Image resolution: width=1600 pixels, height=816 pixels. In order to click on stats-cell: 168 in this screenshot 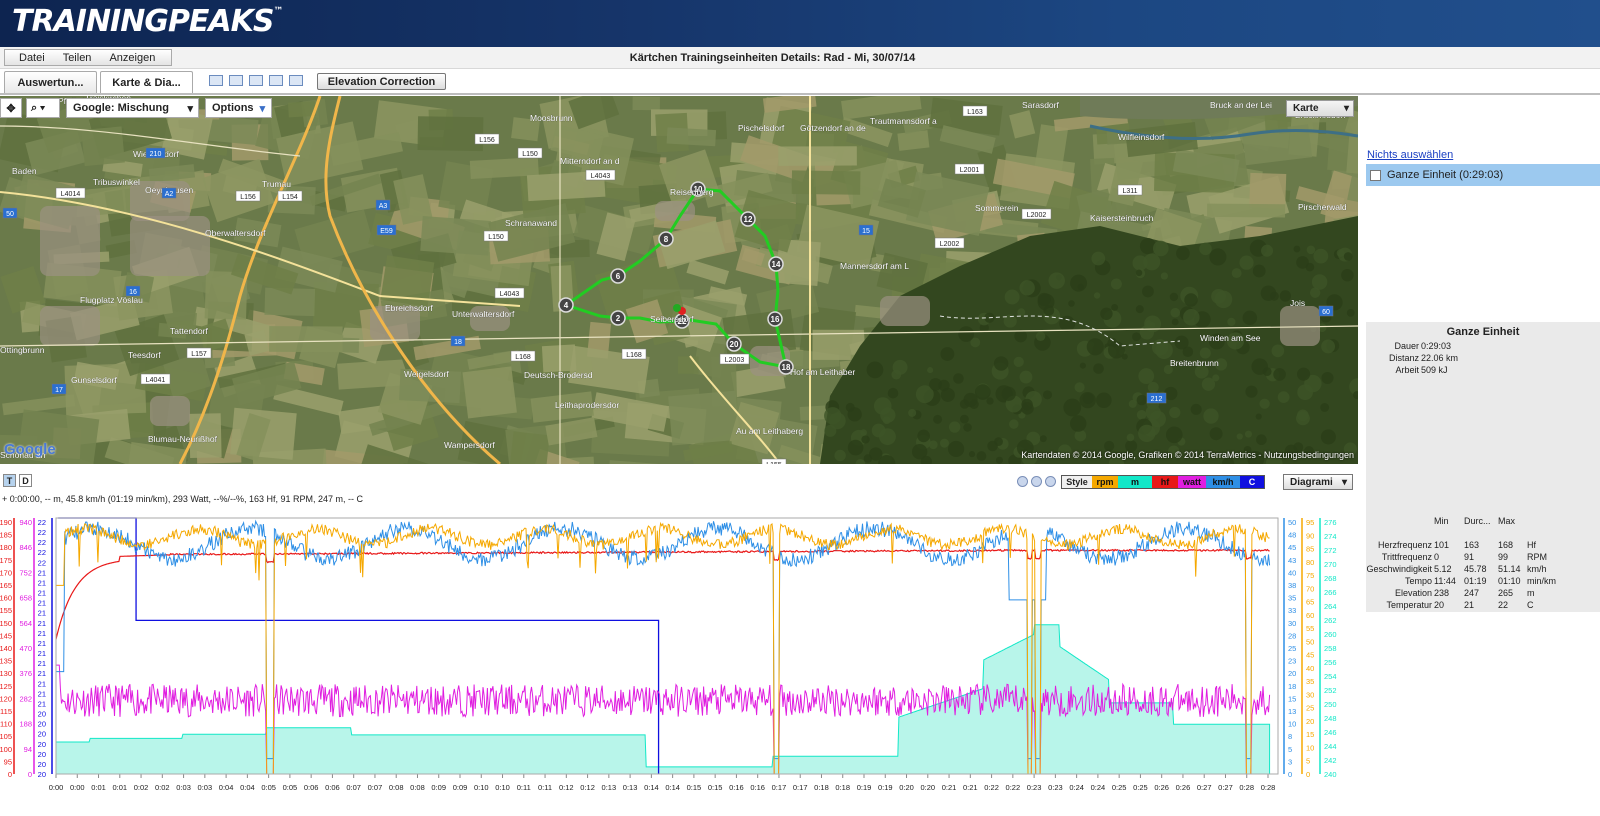, I will do `click(1506, 545)`.